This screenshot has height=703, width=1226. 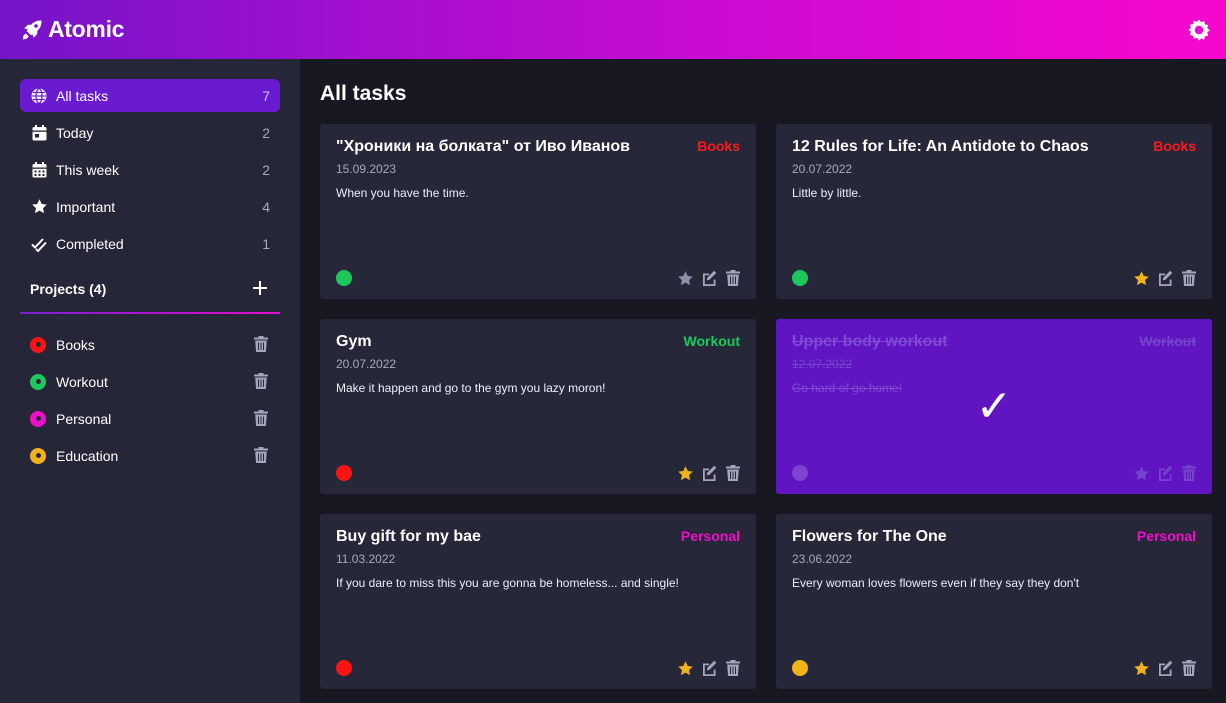 What do you see at coordinates (150, 344) in the screenshot?
I see `project-item-books: Books` at bounding box center [150, 344].